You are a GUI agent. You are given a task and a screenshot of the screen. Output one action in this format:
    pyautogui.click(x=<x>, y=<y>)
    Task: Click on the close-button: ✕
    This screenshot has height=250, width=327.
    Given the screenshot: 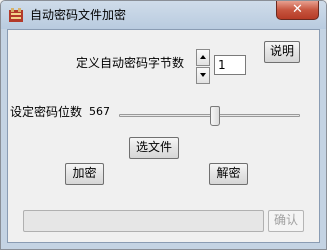 What is the action you would take?
    pyautogui.click(x=297, y=10)
    